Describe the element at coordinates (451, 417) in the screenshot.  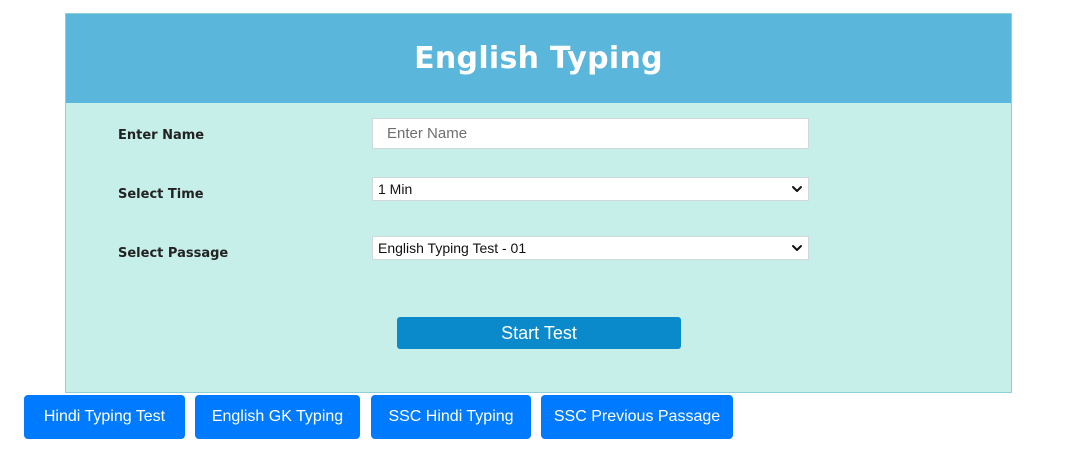
I see `ssc-hindi-typing-button: SSC Hindi Typing` at that location.